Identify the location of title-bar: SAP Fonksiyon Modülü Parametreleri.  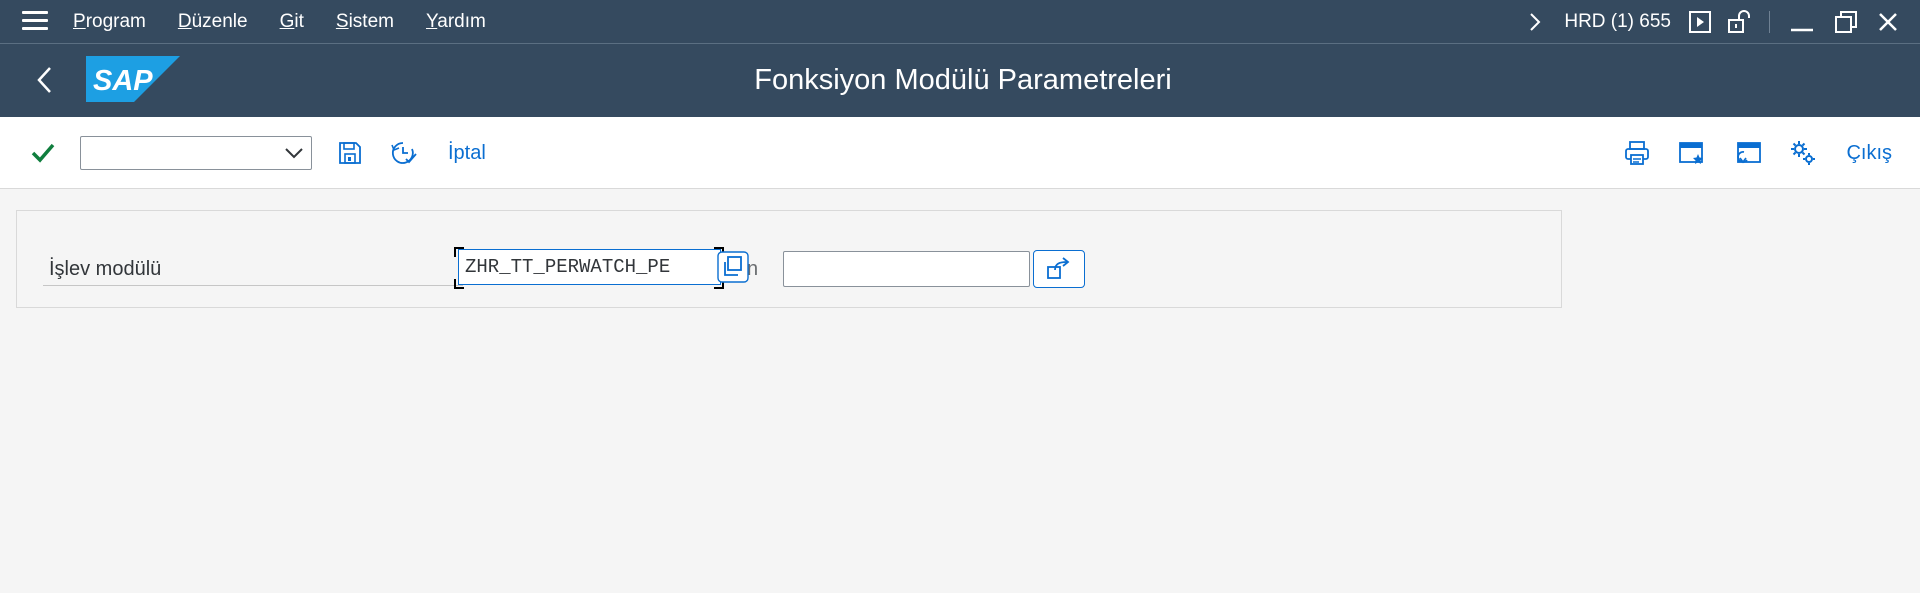
(960, 80).